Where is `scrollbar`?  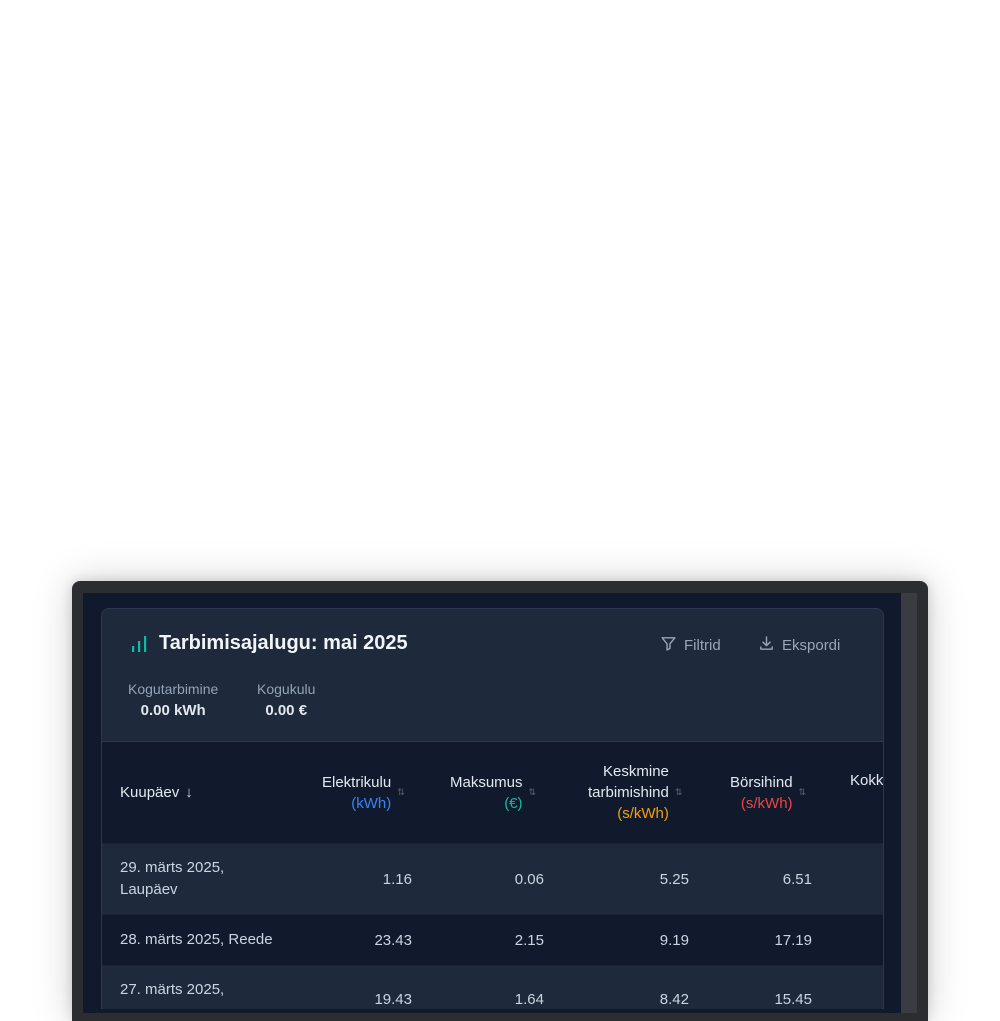
scrollbar is located at coordinates (909, 803).